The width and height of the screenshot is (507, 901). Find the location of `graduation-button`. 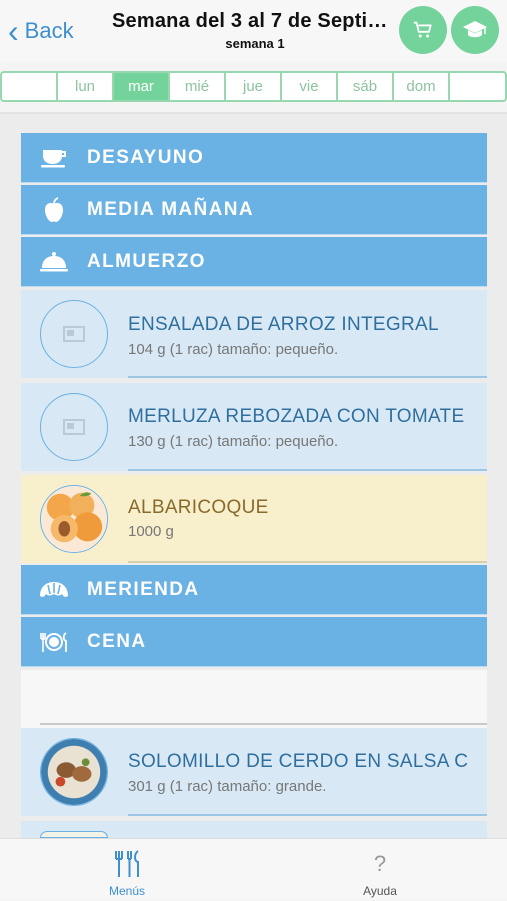

graduation-button is located at coordinates (475, 30).